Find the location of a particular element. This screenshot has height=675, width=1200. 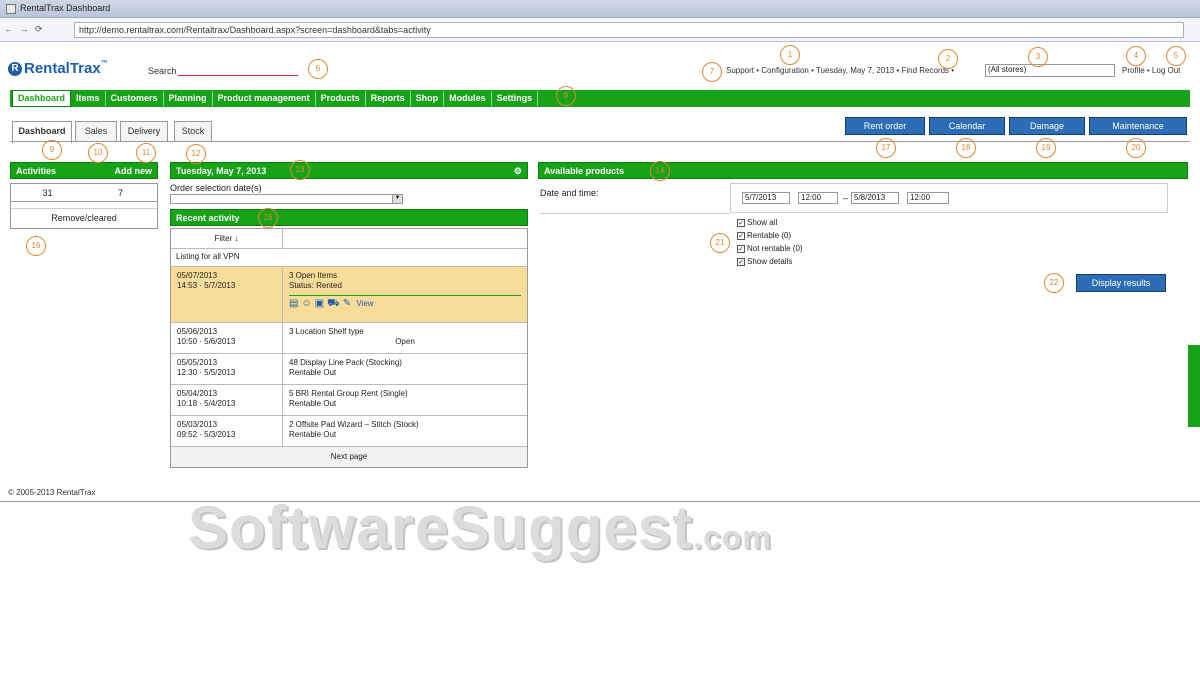

callout-marker: 13 is located at coordinates (300, 170).